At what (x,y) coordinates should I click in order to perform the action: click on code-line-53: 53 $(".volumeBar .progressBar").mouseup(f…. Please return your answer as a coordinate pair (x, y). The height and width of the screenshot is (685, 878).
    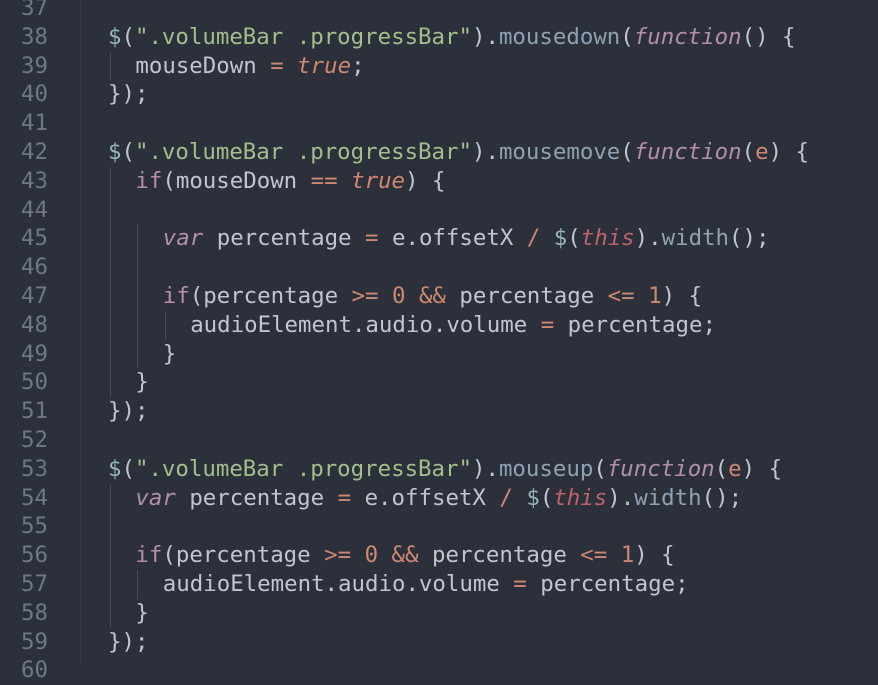
    Looking at the image, I should click on (439, 469).